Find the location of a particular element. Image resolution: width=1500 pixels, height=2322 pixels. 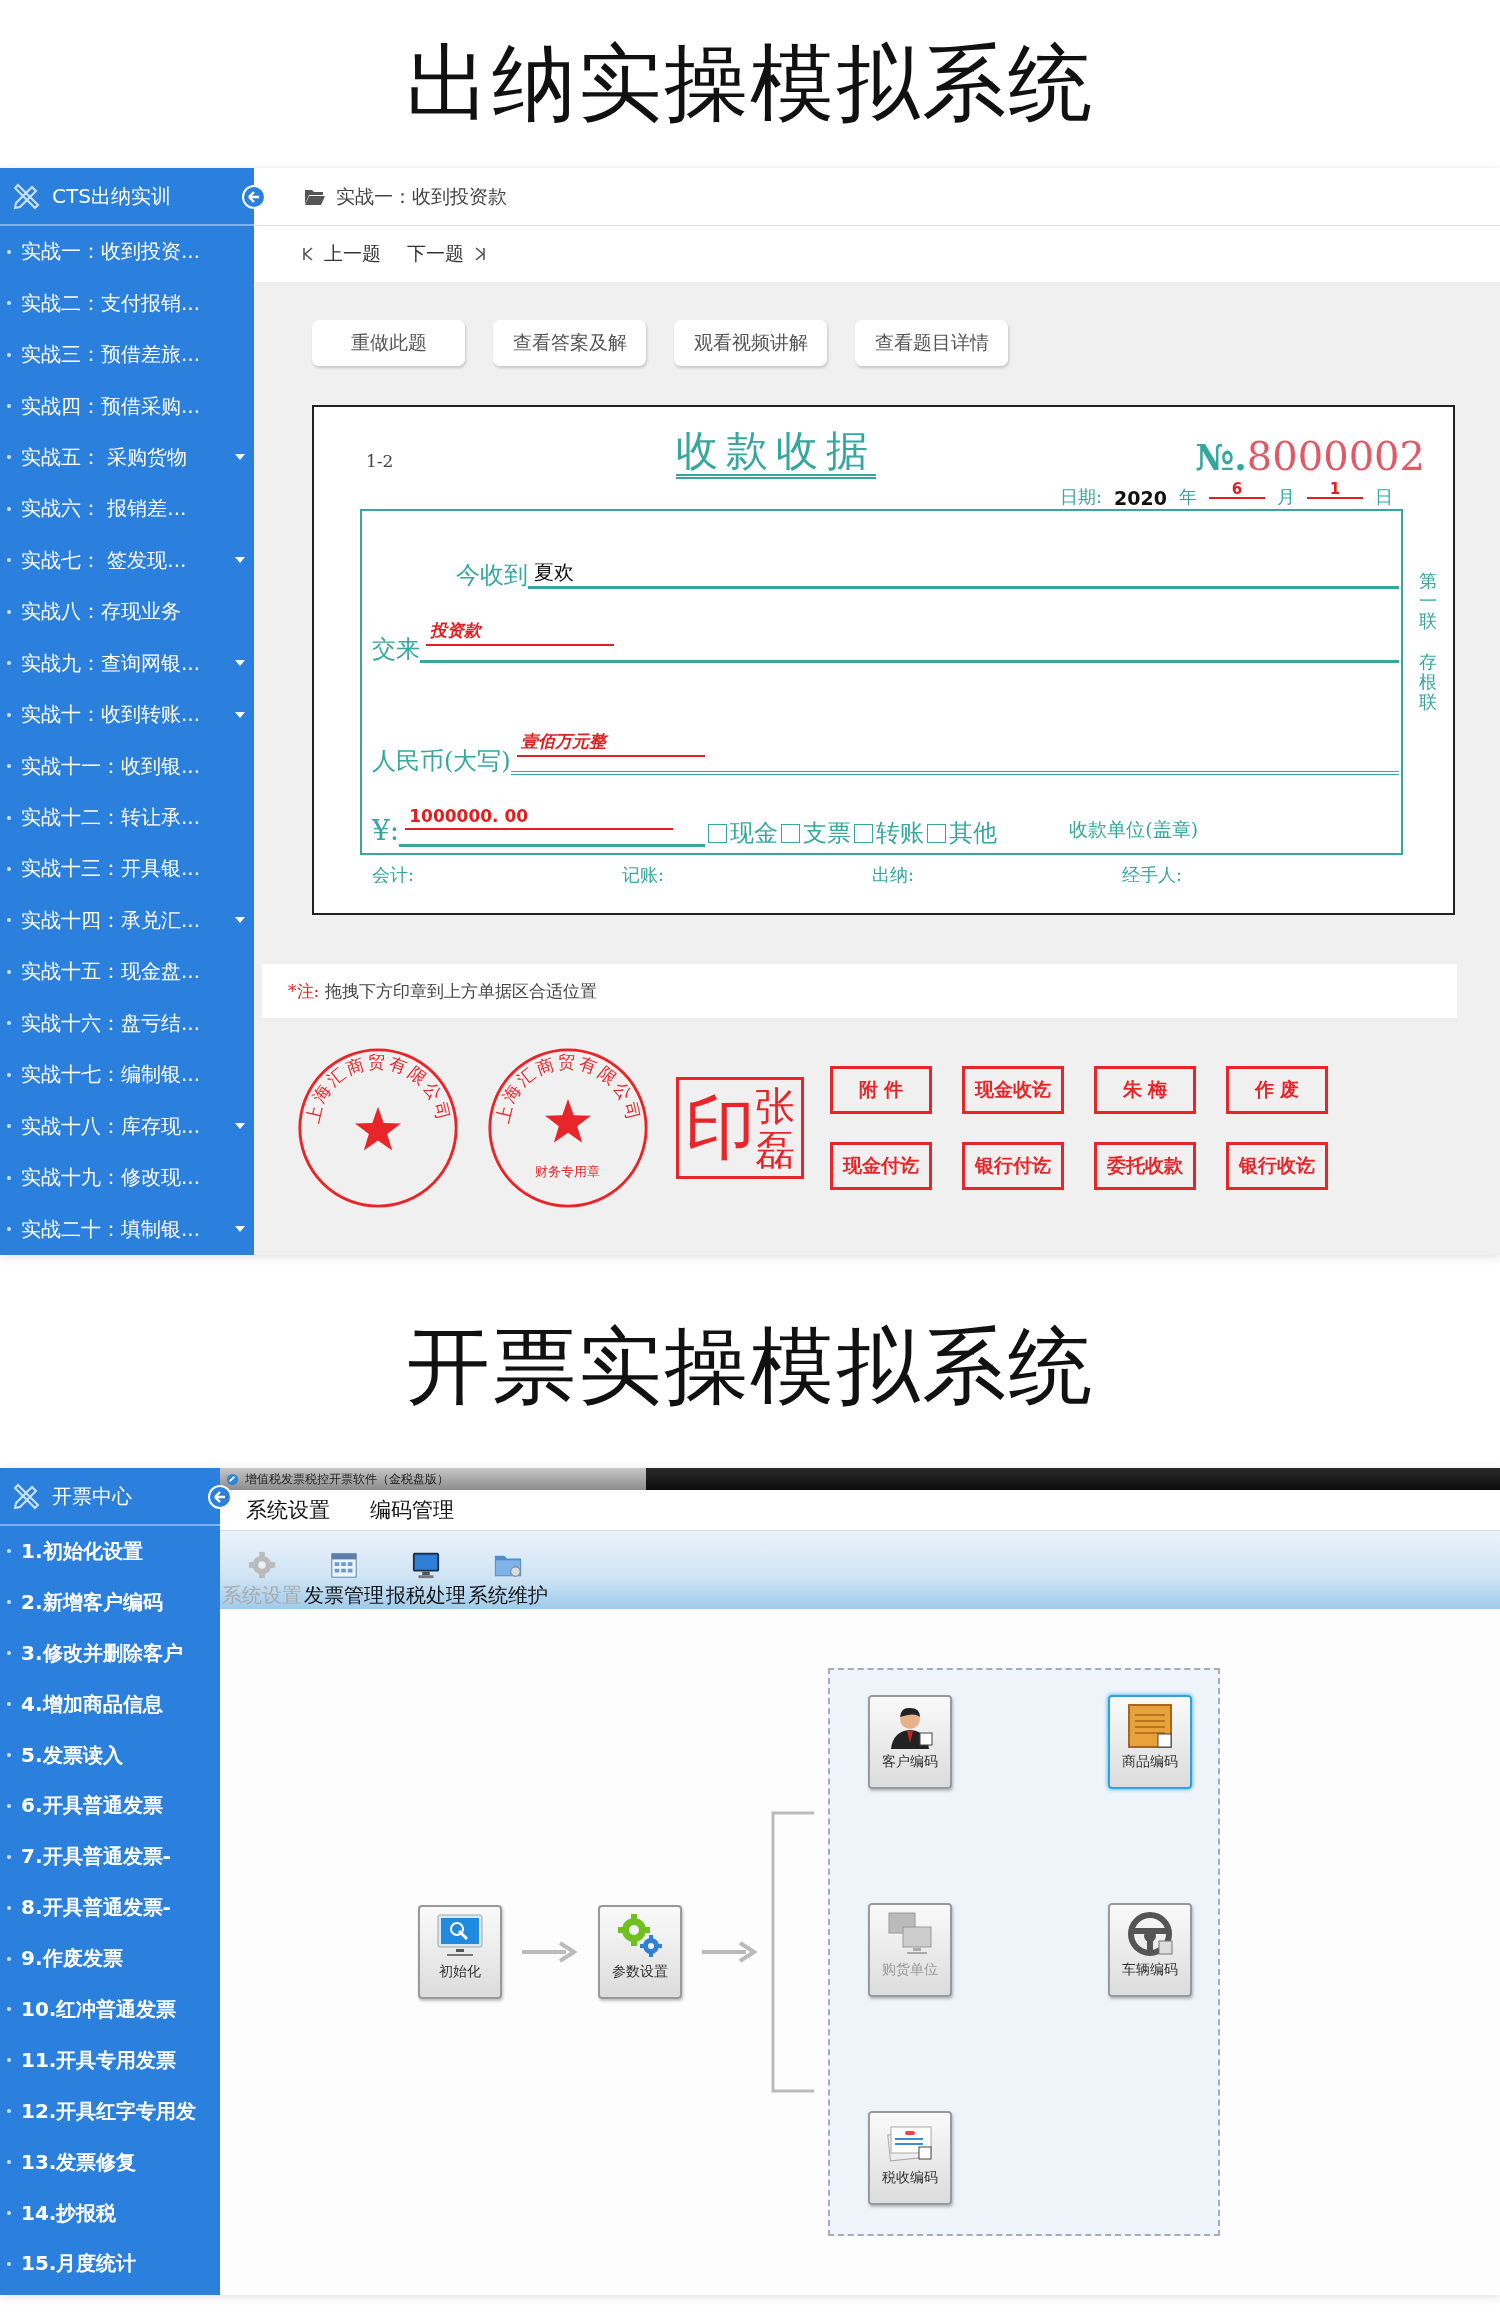

page-title: 开票实操模拟系统 is located at coordinates (750, 1366).